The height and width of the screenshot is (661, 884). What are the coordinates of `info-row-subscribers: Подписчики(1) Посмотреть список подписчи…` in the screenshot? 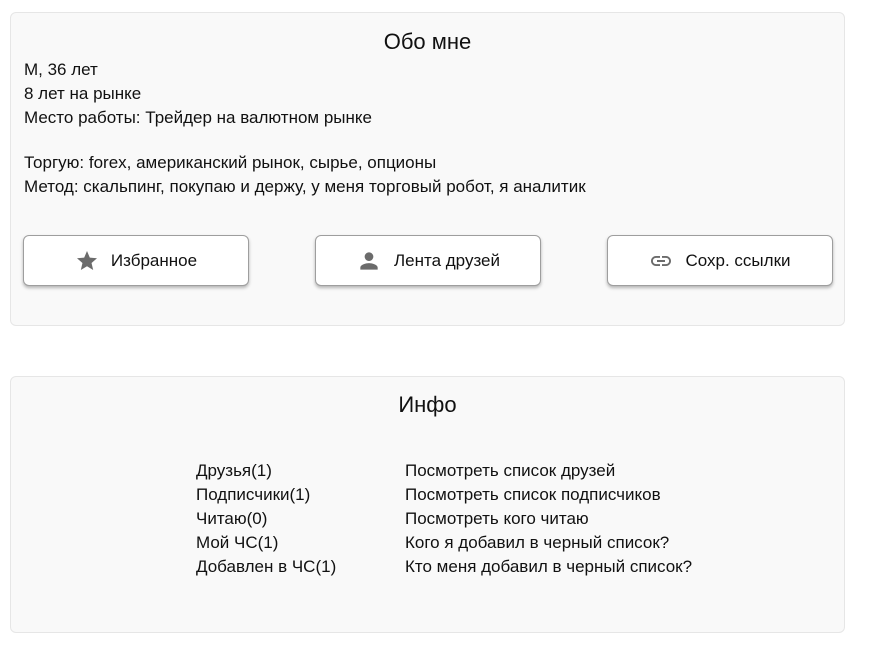 It's located at (444, 495).